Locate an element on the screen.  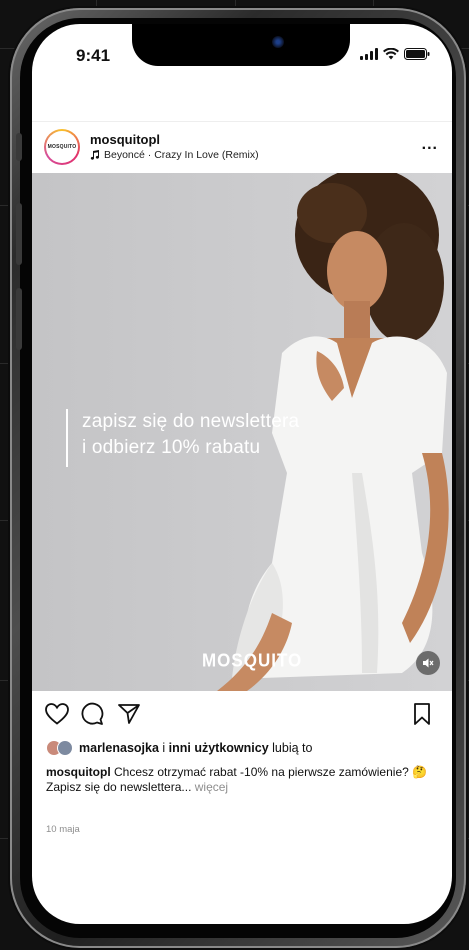
comment-icon is located at coordinates (92, 714).